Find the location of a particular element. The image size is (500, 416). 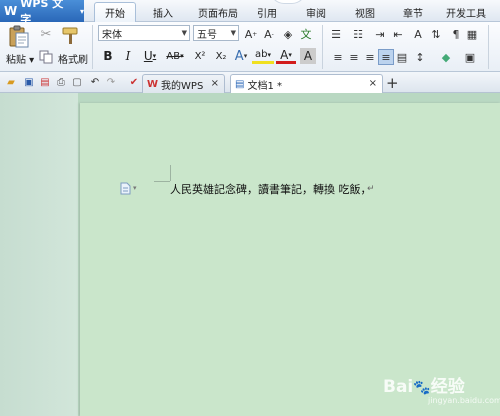

document-text: 人民英雄記念碑，讀書筆記，轉換 吃飯， is located at coordinates (271, 189).